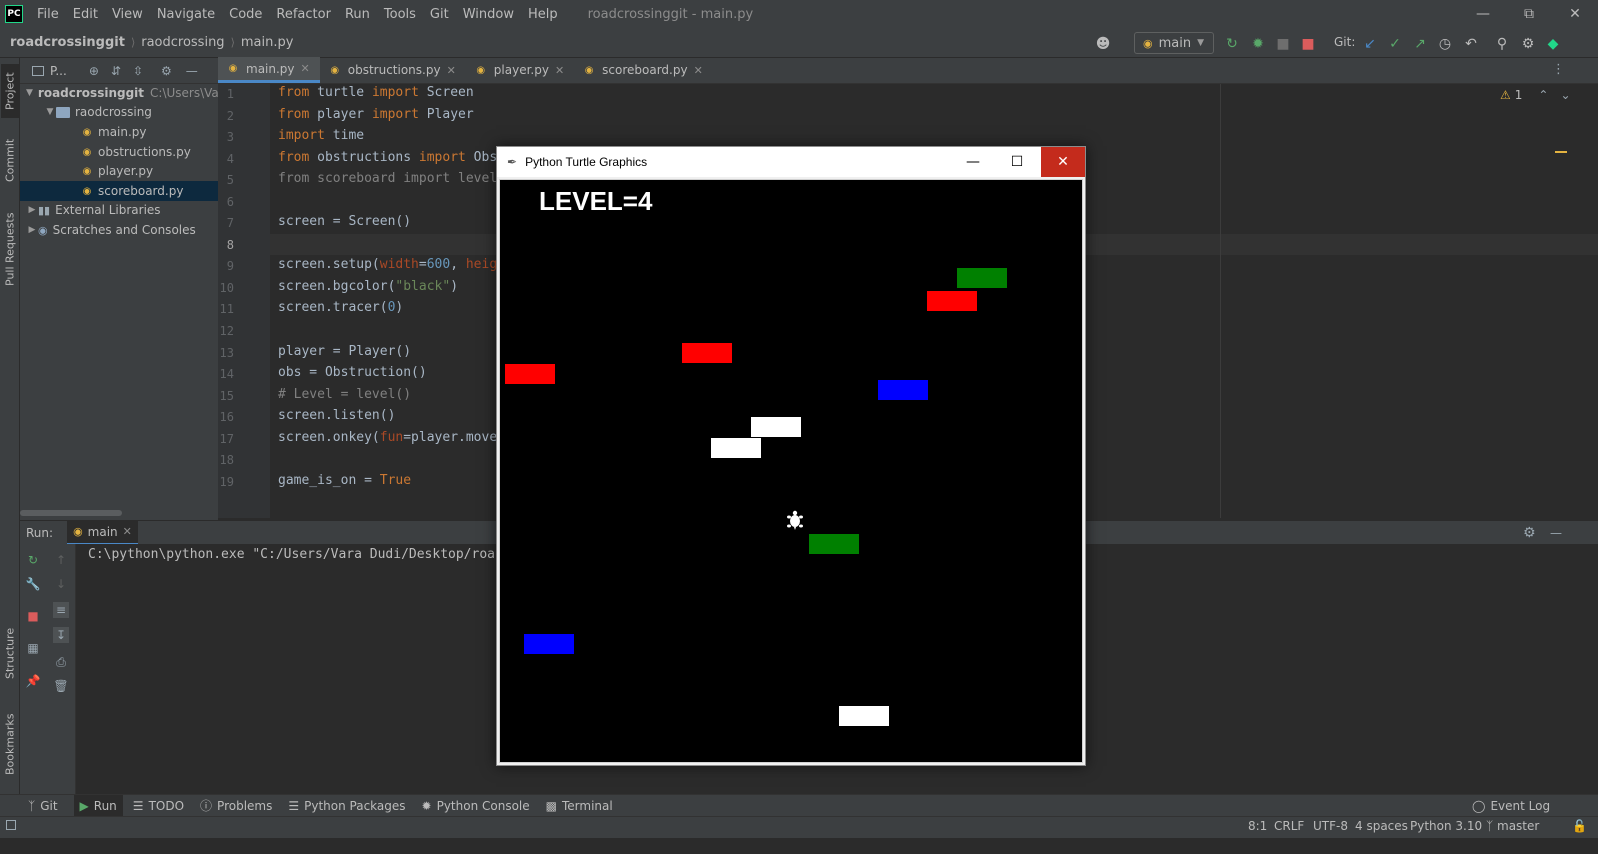  What do you see at coordinates (127, 14) in the screenshot?
I see `menu-view: View` at bounding box center [127, 14].